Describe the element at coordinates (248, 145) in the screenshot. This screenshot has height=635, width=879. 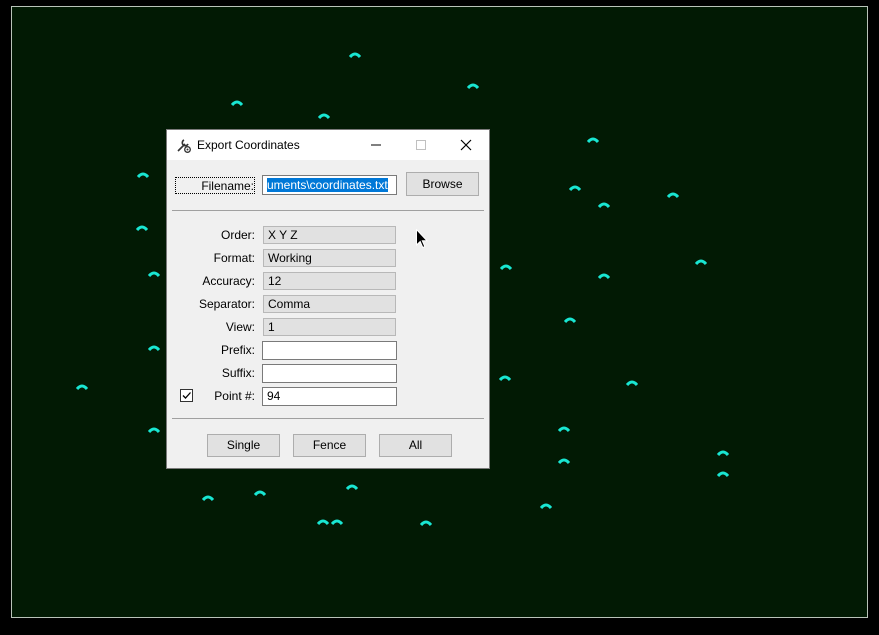
I see `dialog-title: Export Coordinates` at that location.